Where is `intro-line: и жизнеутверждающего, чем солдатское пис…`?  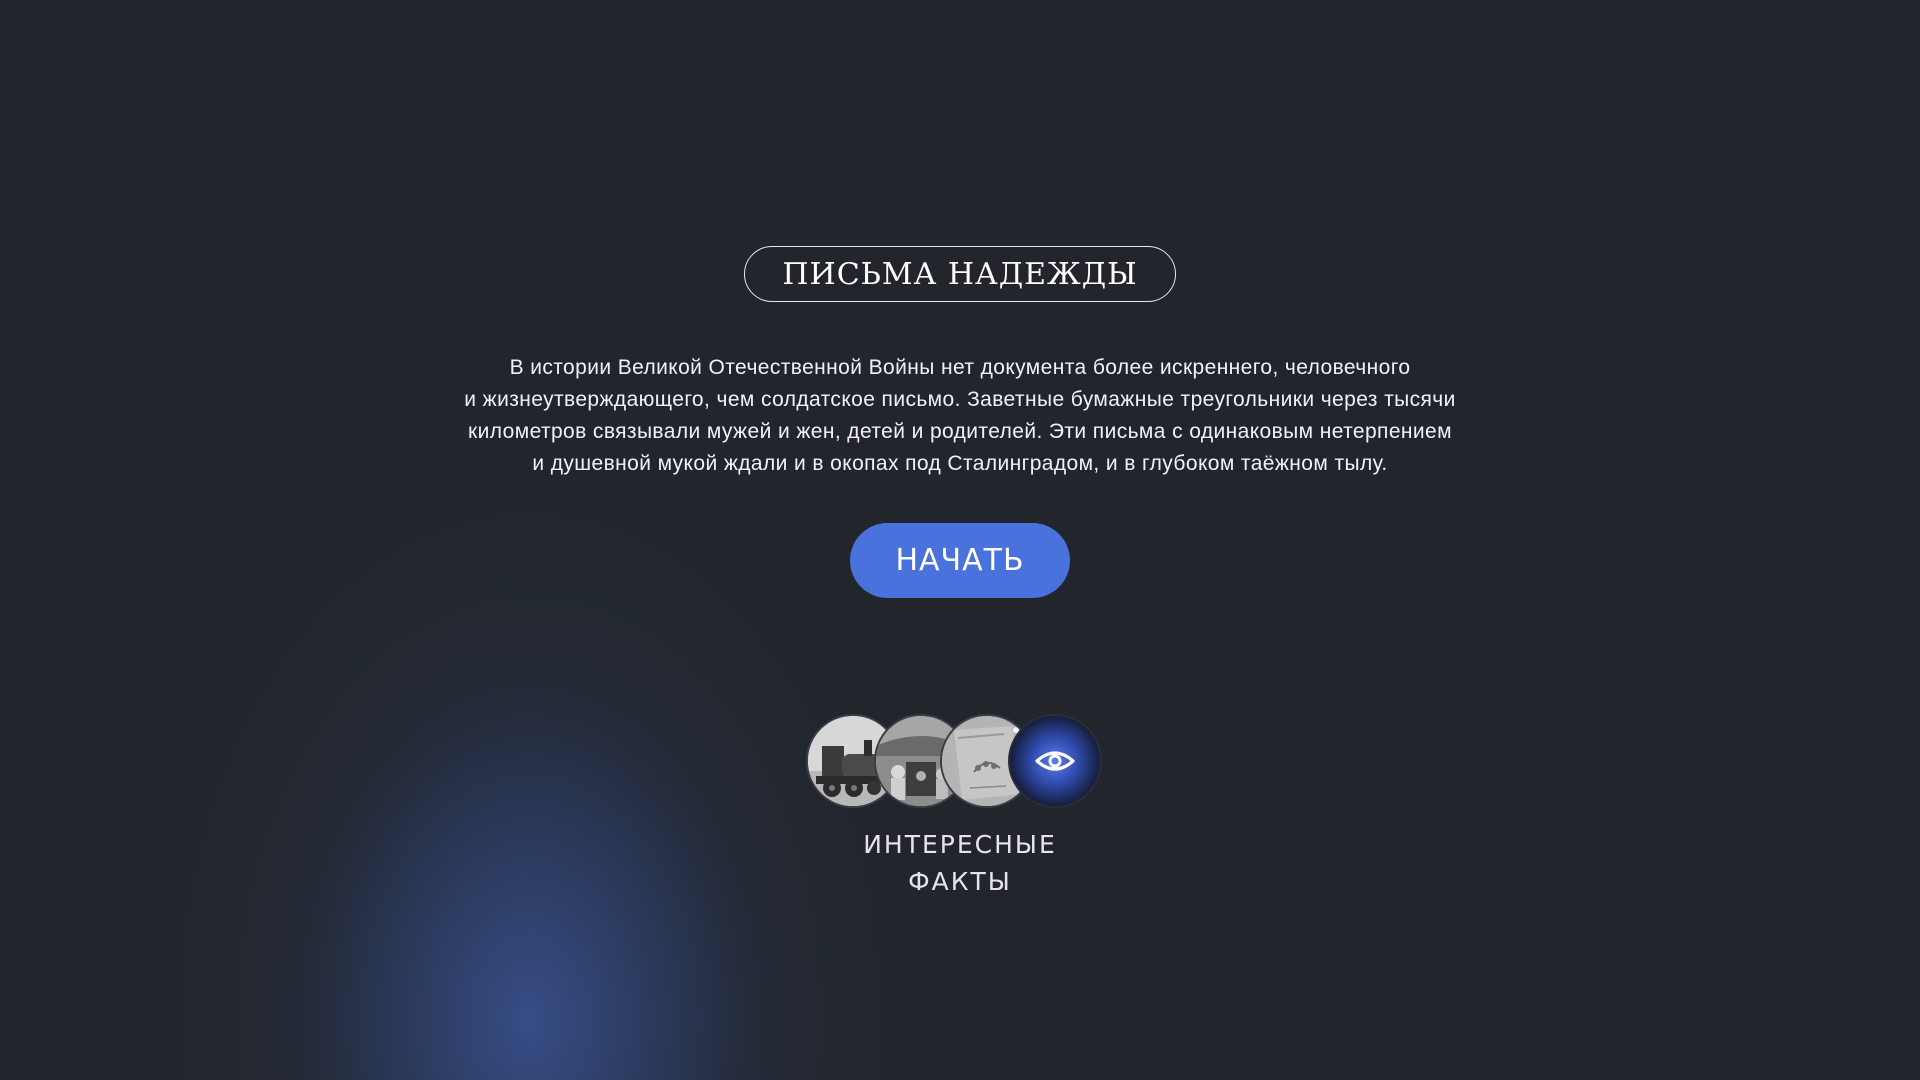 intro-line: и жизнеутверждающего, чем солдатское пис… is located at coordinates (960, 399).